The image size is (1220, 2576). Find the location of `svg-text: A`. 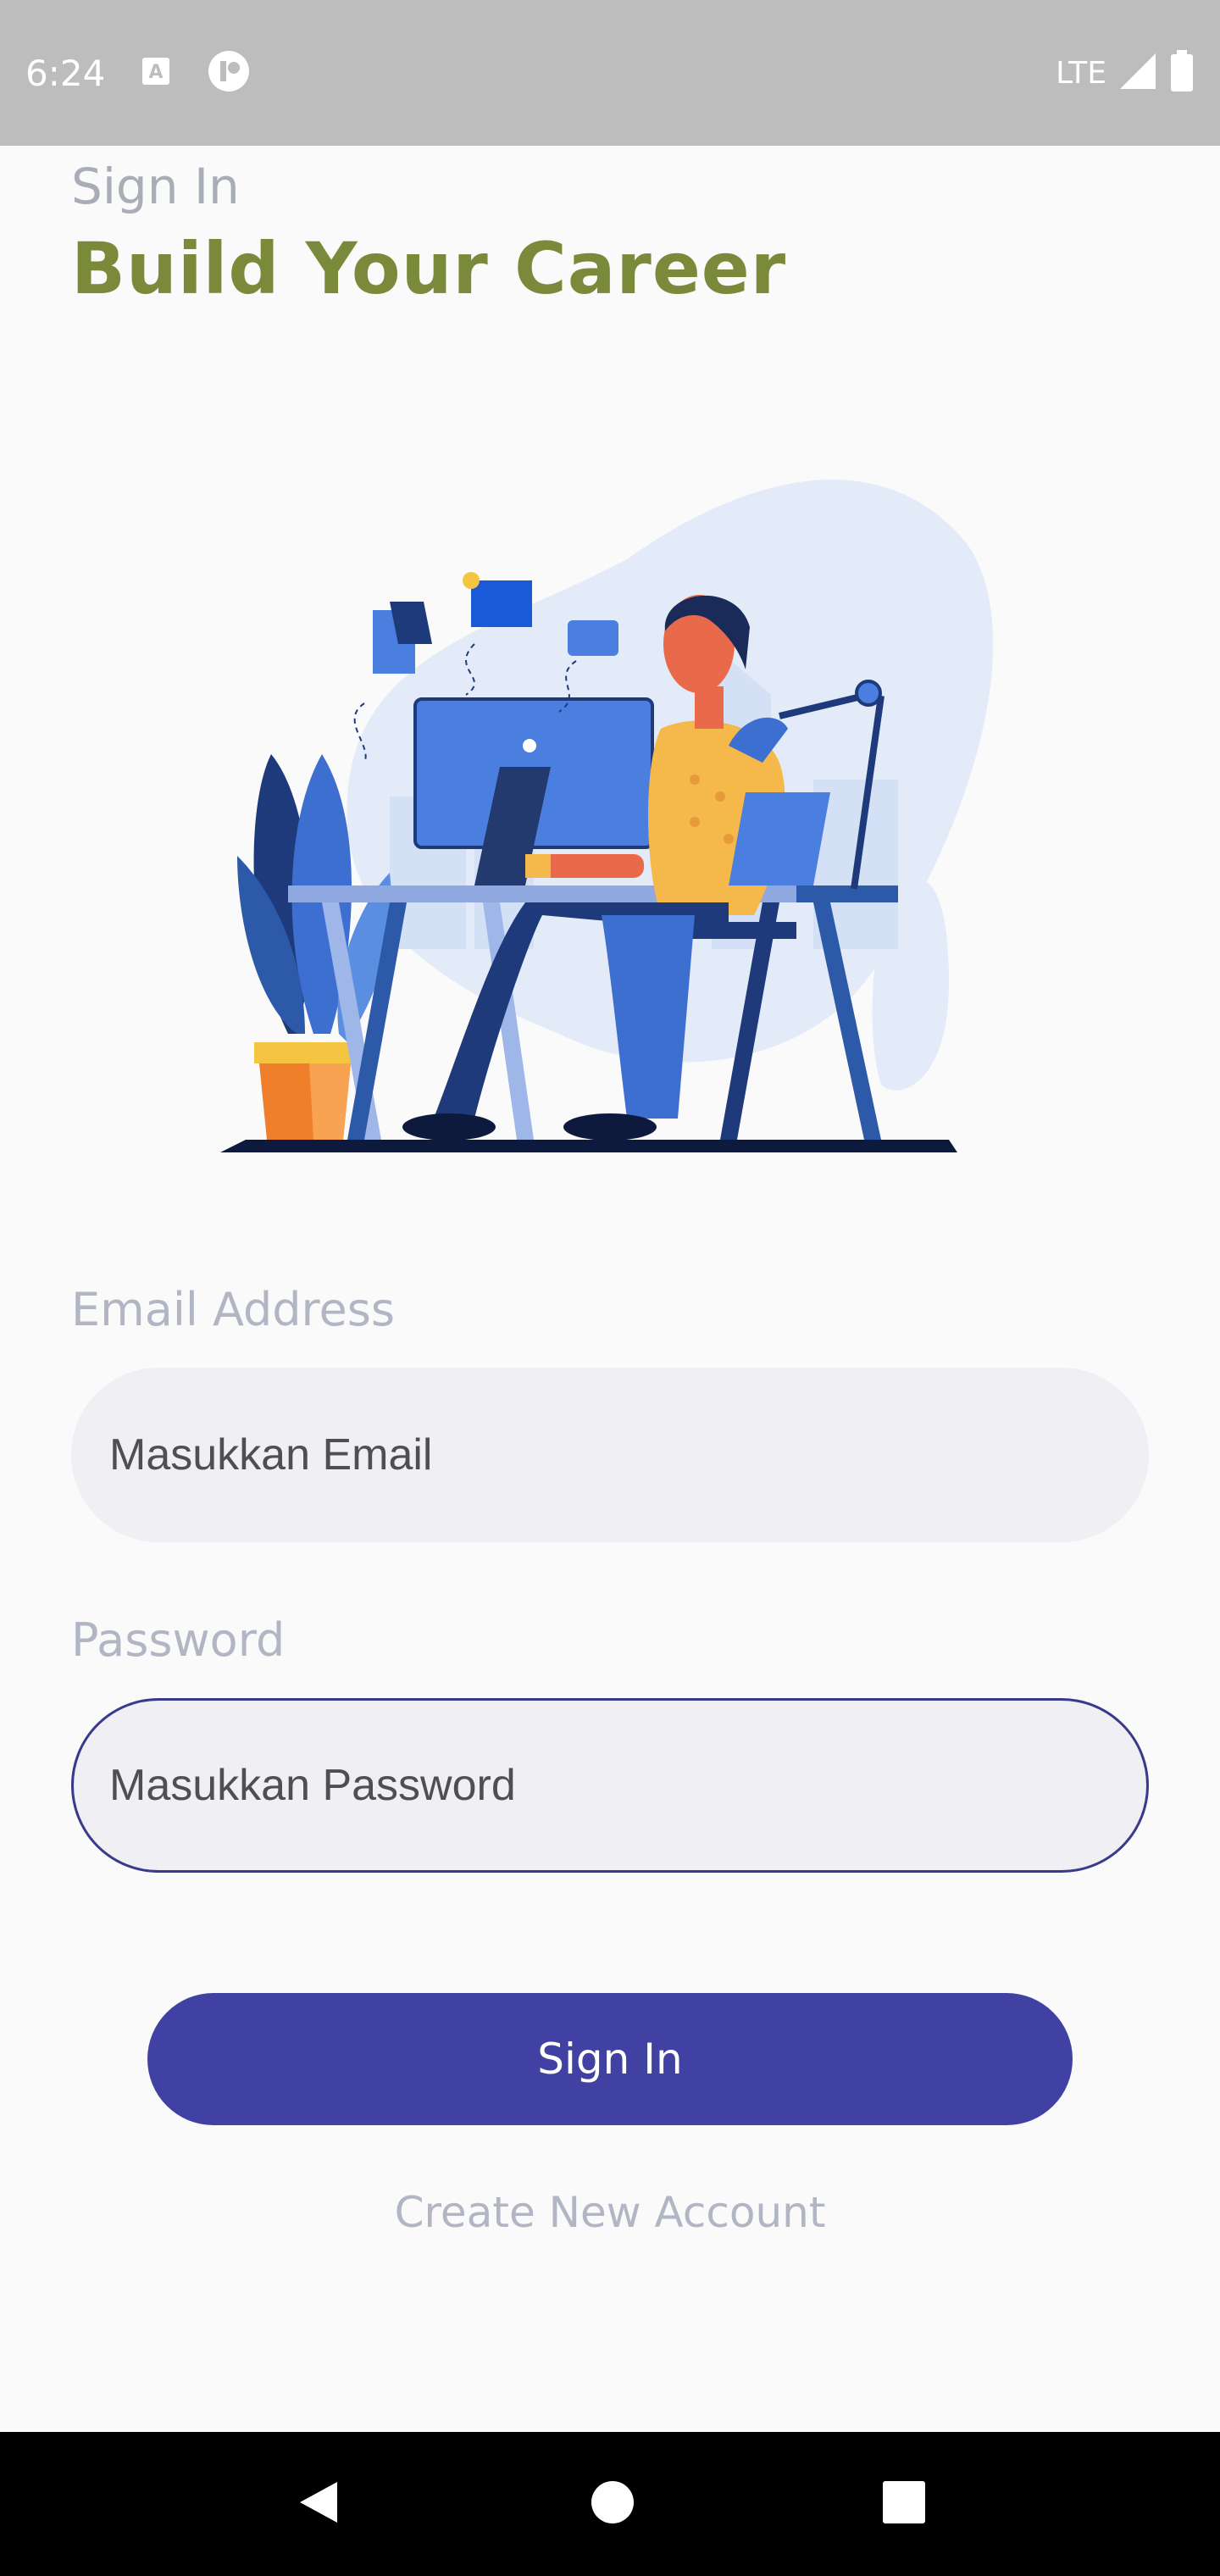

svg-text: A is located at coordinates (156, 72).